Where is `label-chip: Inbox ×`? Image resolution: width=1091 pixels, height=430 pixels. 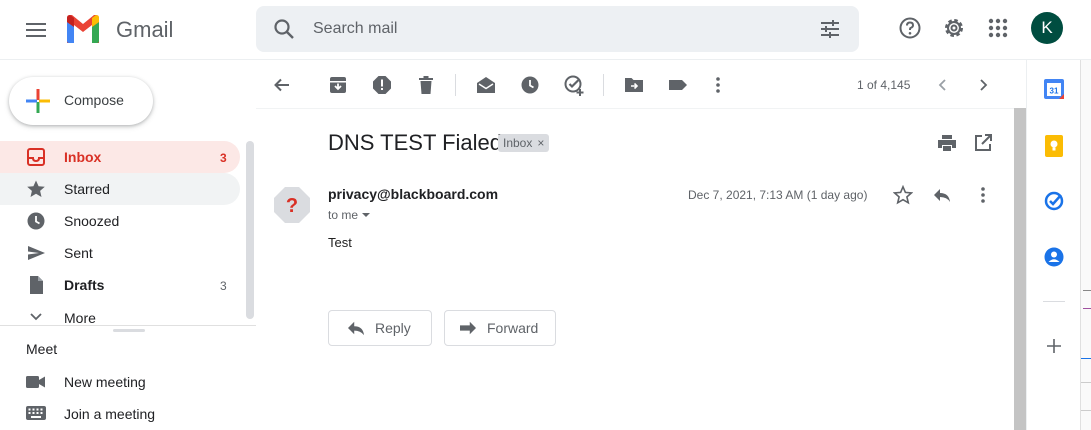
label-chip: Inbox × is located at coordinates (524, 143).